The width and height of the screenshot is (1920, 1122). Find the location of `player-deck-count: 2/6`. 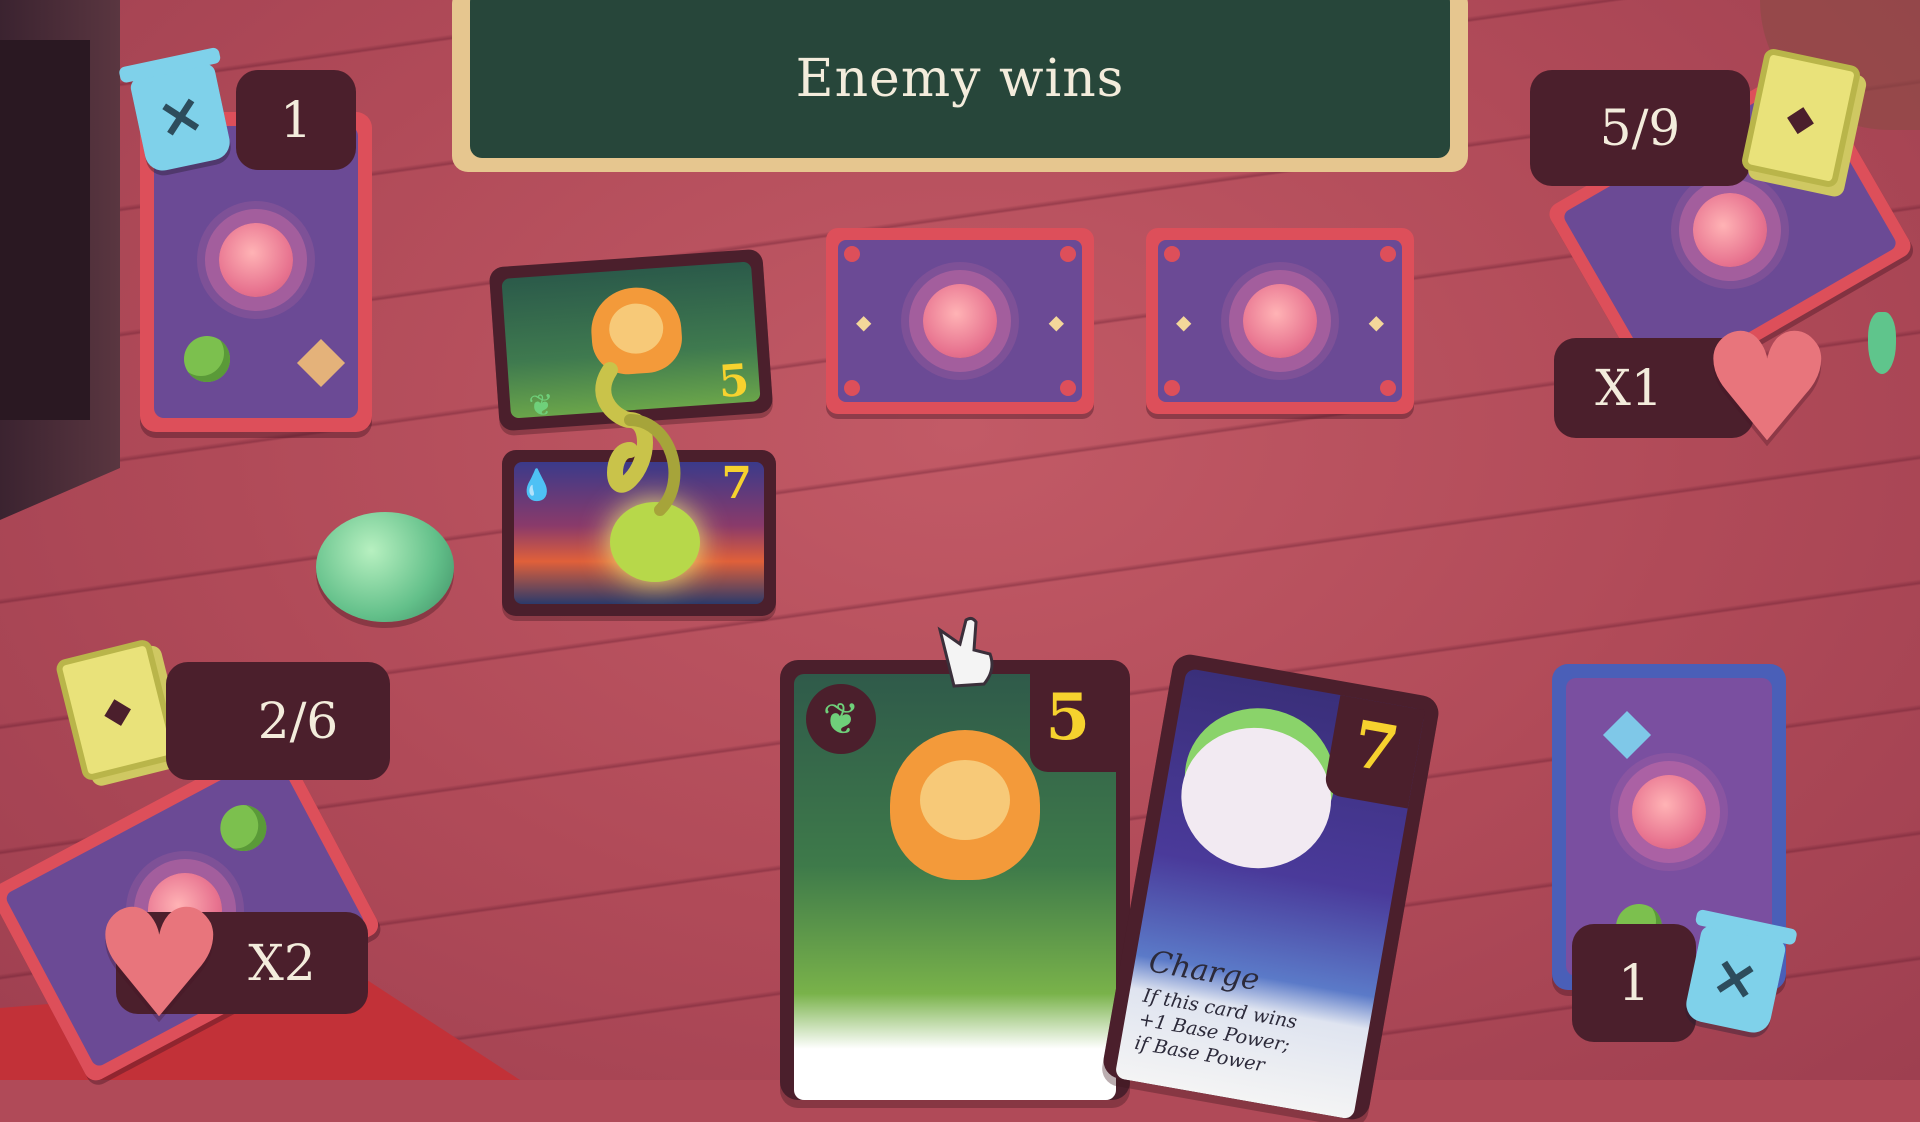

player-deck-count: 2/6 is located at coordinates (278, 721).